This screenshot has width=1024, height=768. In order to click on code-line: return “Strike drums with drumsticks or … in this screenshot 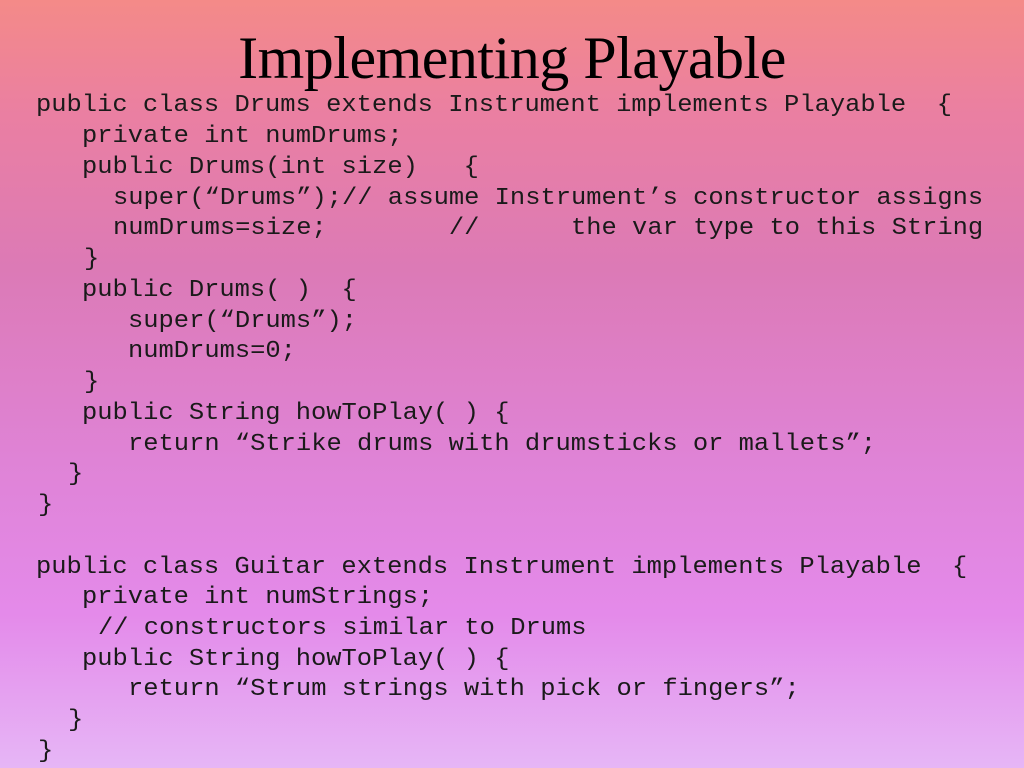, I will do `click(502, 444)`.